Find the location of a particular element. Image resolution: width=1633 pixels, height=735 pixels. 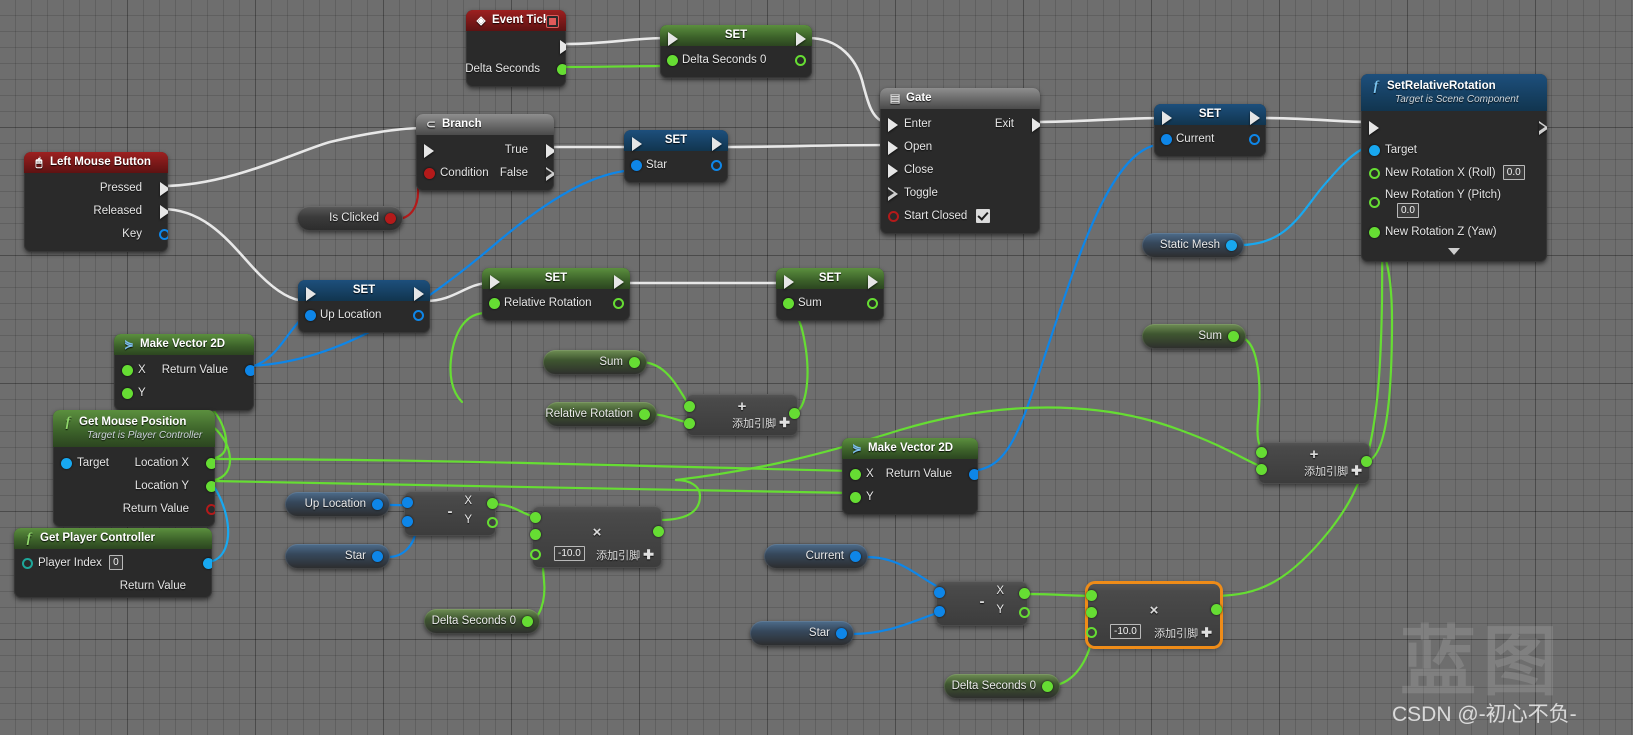

multiply-input-pin-c is located at coordinates (535, 554).